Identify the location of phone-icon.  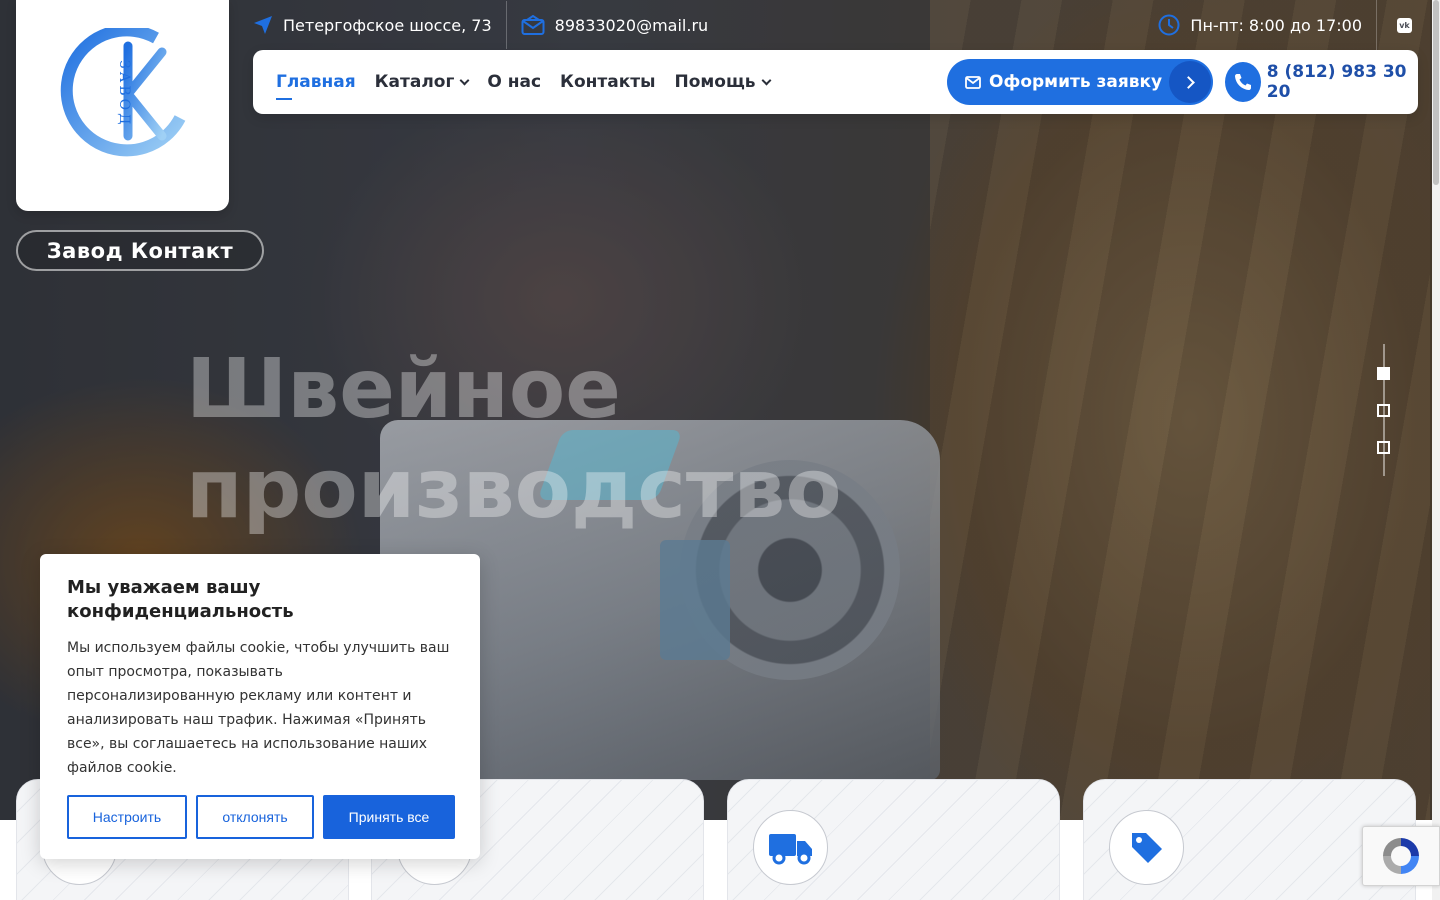
(1243, 82).